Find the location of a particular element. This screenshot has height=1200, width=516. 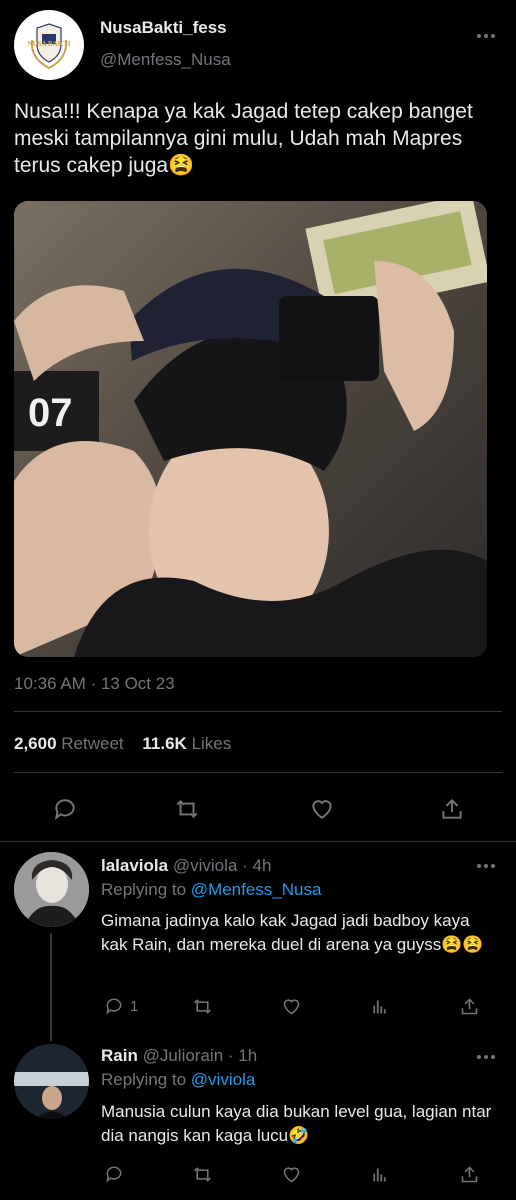

retweet-label: Retweet is located at coordinates (92, 743).